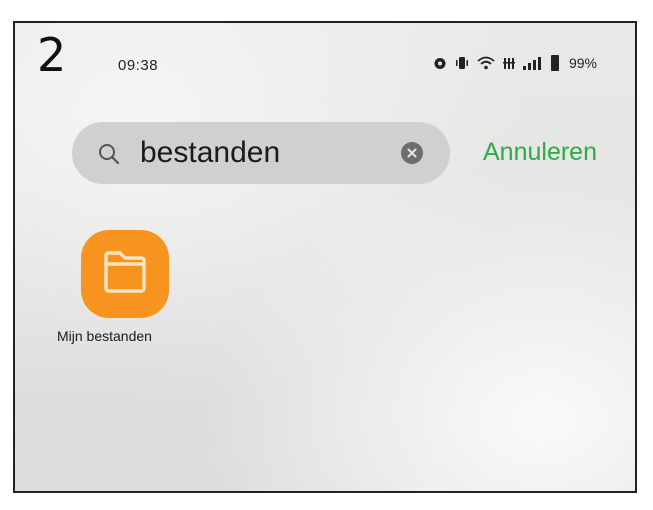 The height and width of the screenshot is (510, 653). Describe the element at coordinates (138, 65) in the screenshot. I see `status-time: 09:38` at that location.